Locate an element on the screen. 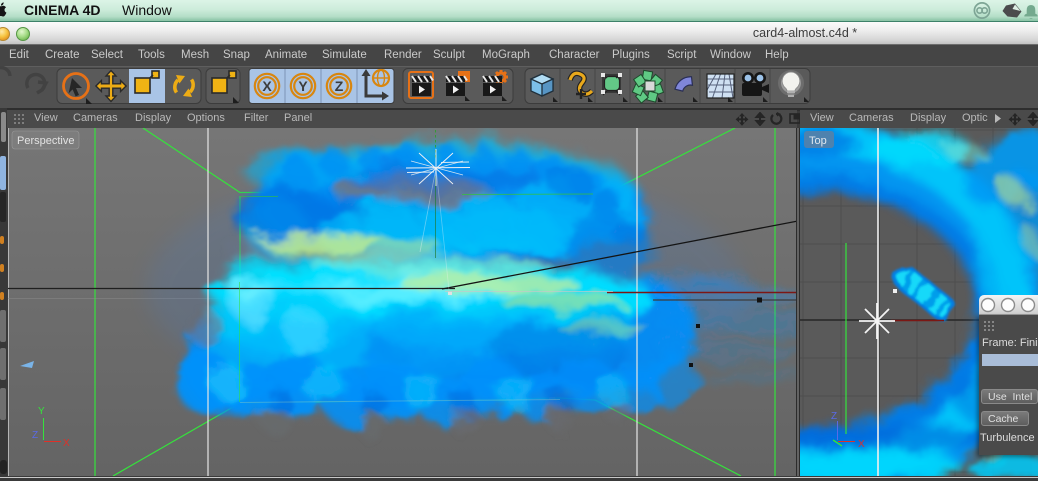 The image size is (1038, 481). svg-text: Top is located at coordinates (818, 141).